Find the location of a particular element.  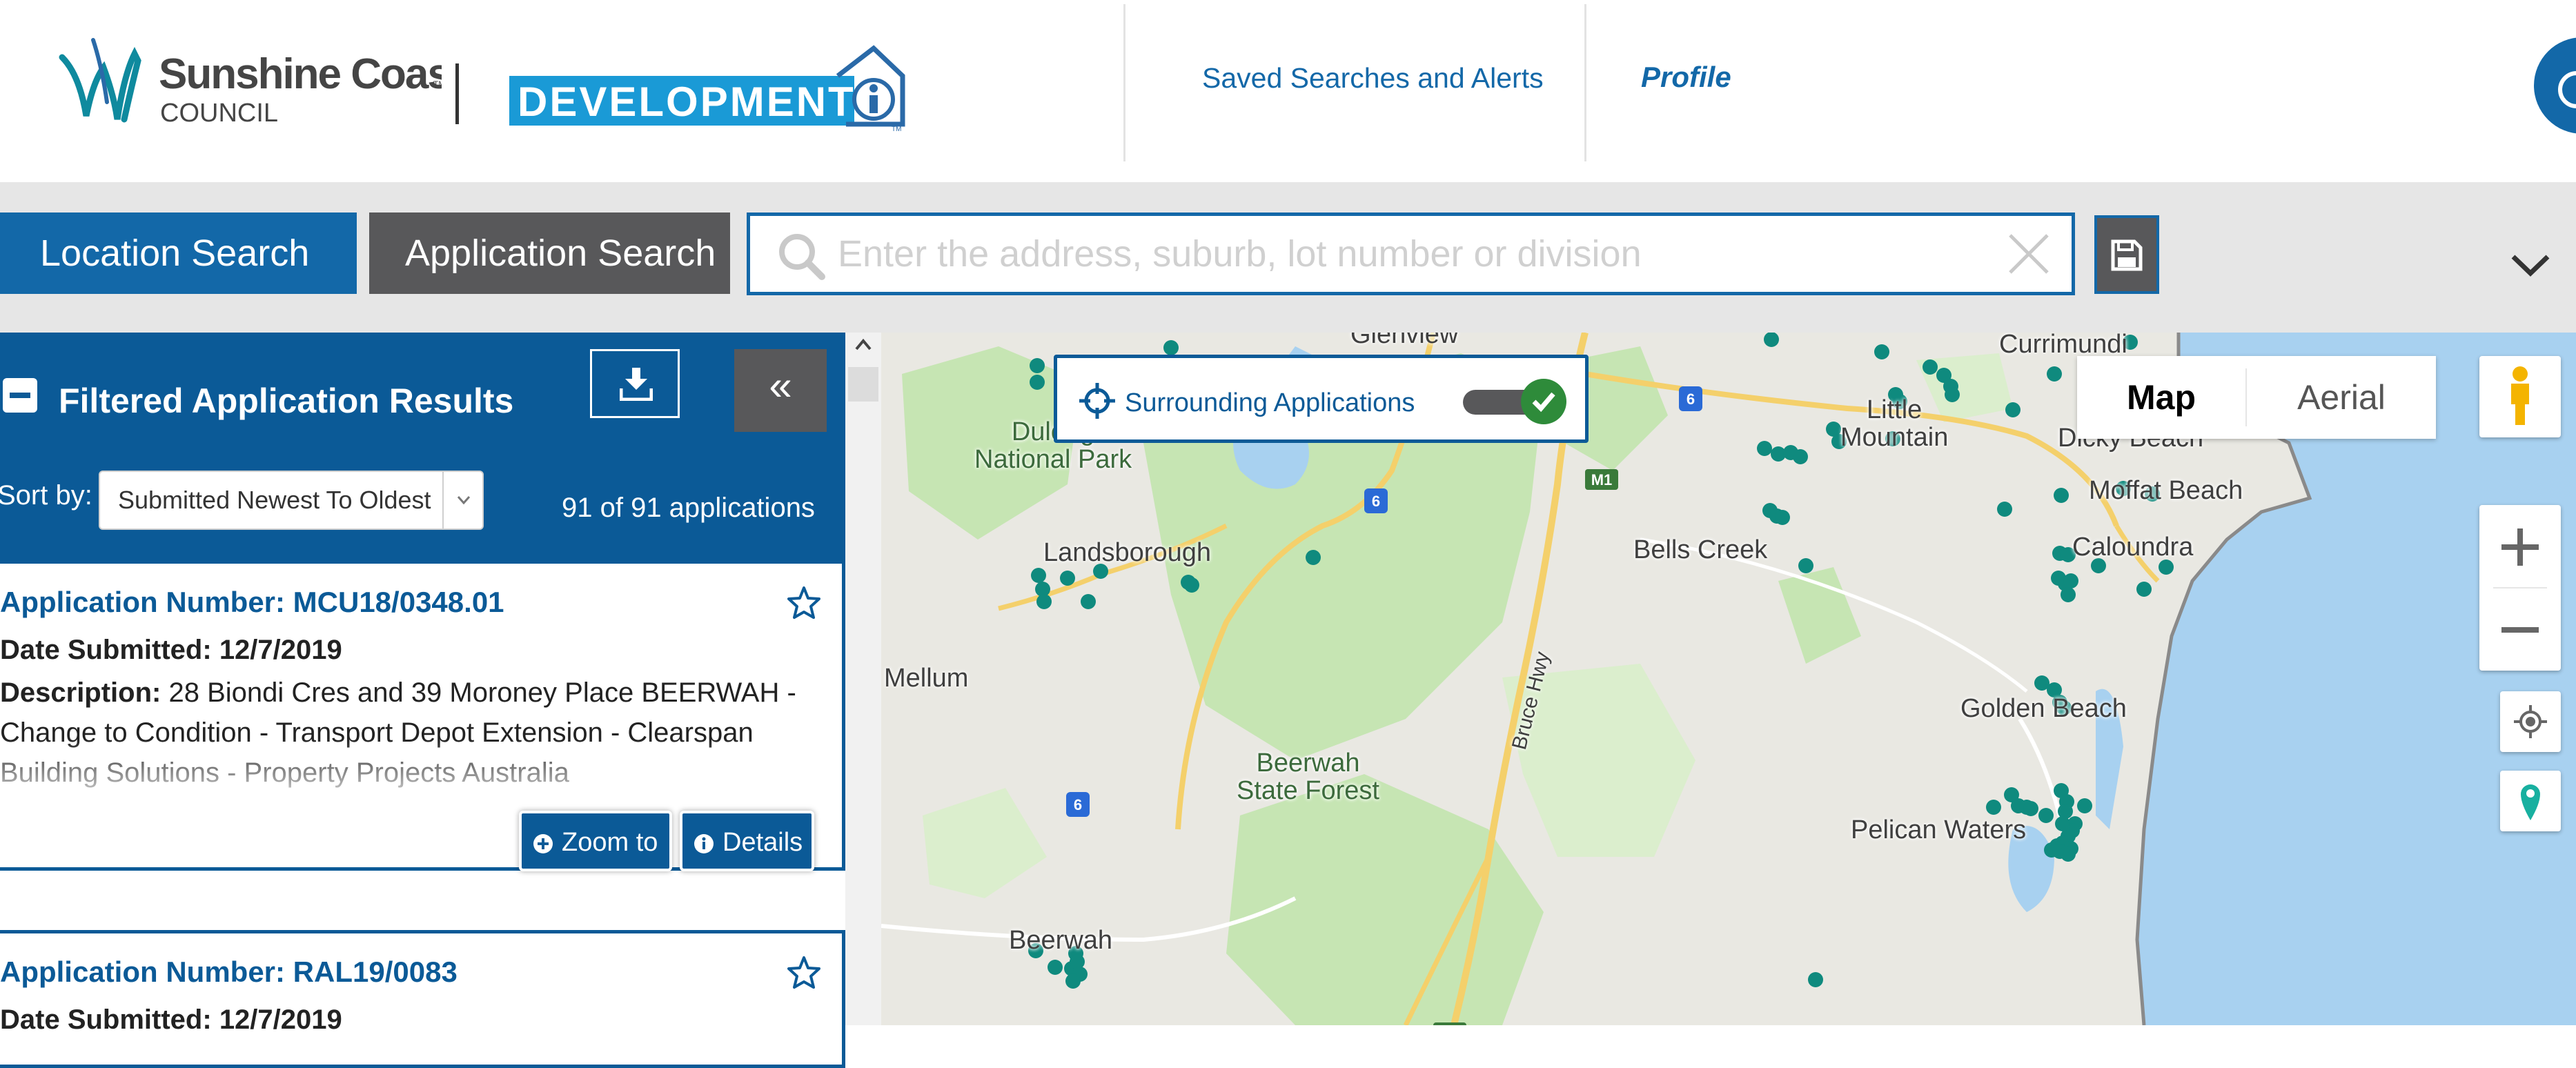

search-input is located at coordinates (1402, 254).